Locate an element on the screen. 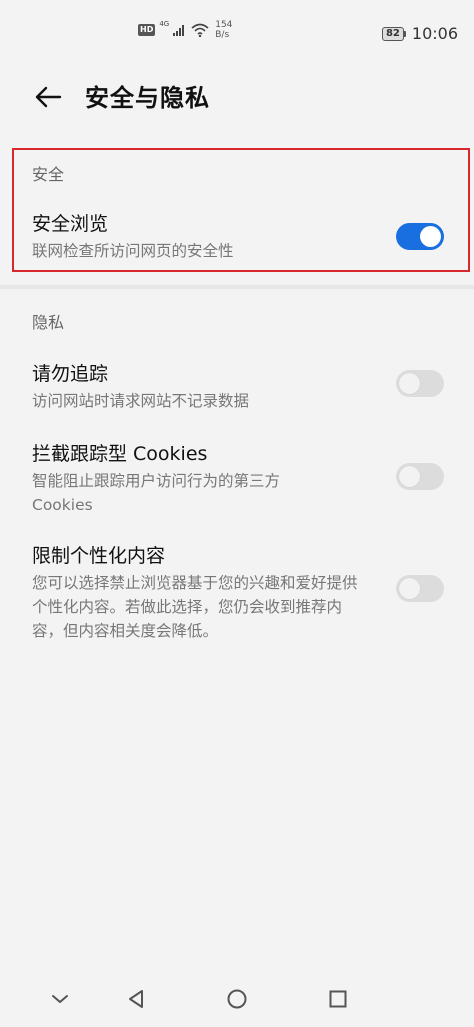 The width and height of the screenshot is (474, 1027). do-not-track-toggle is located at coordinates (420, 383).